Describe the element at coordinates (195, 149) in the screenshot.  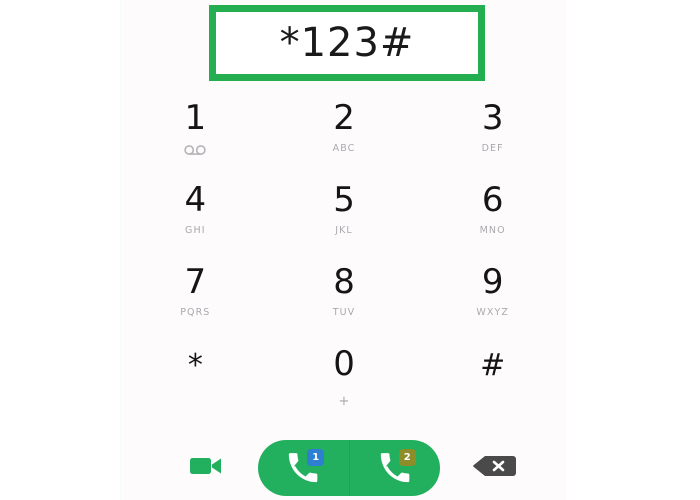
I see `voicemail-icon` at that location.